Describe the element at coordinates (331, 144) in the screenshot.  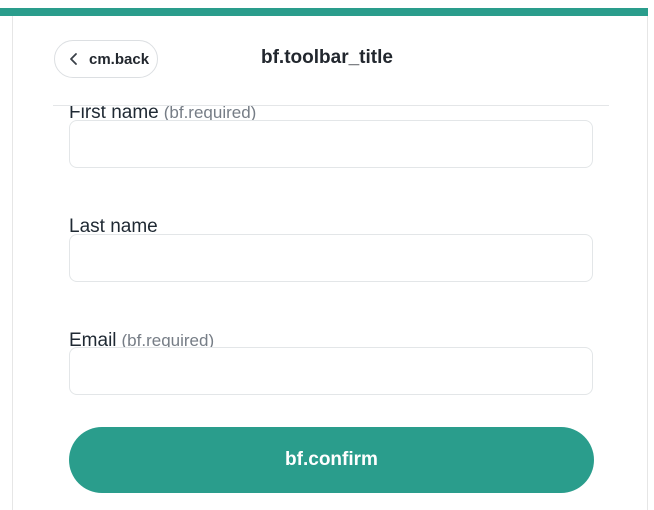
I see `first-name-field` at that location.